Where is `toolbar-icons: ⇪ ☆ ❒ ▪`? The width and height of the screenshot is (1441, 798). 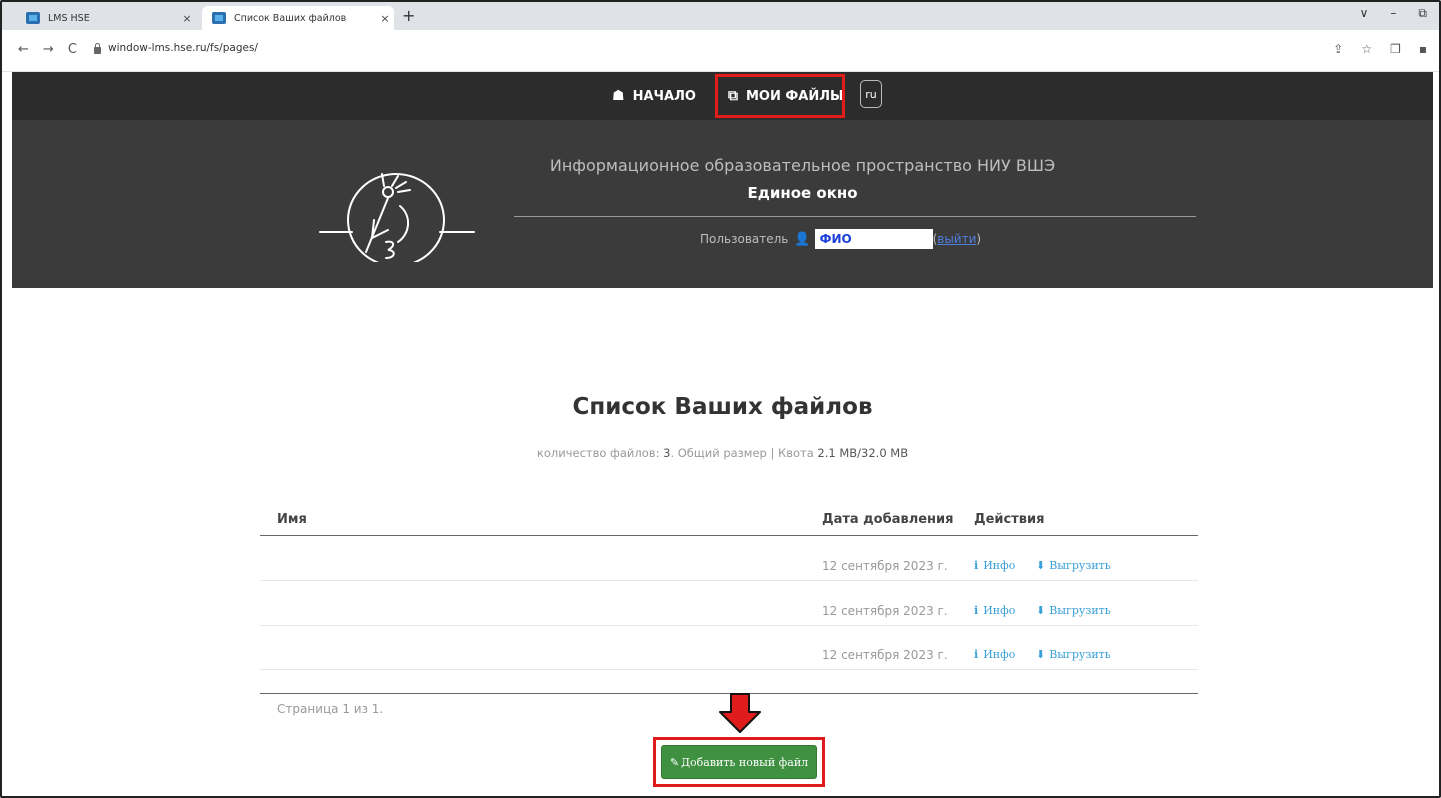 toolbar-icons: ⇪ ☆ ❒ ▪ is located at coordinates (1380, 49).